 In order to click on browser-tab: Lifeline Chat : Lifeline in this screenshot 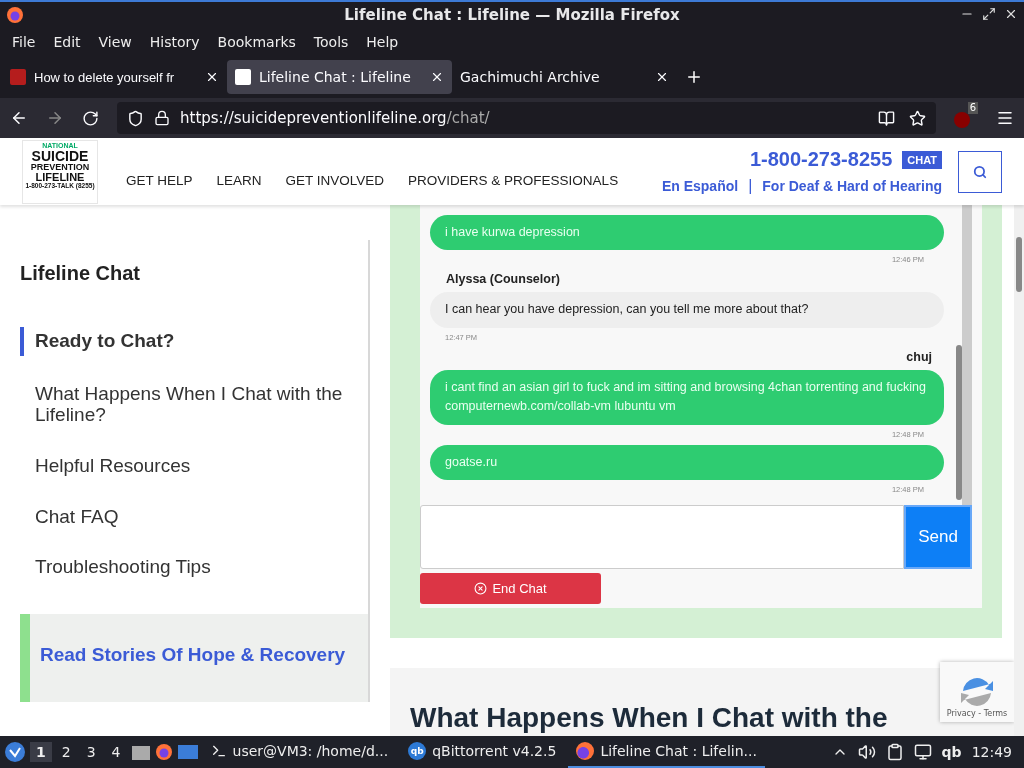, I will do `click(339, 77)`.